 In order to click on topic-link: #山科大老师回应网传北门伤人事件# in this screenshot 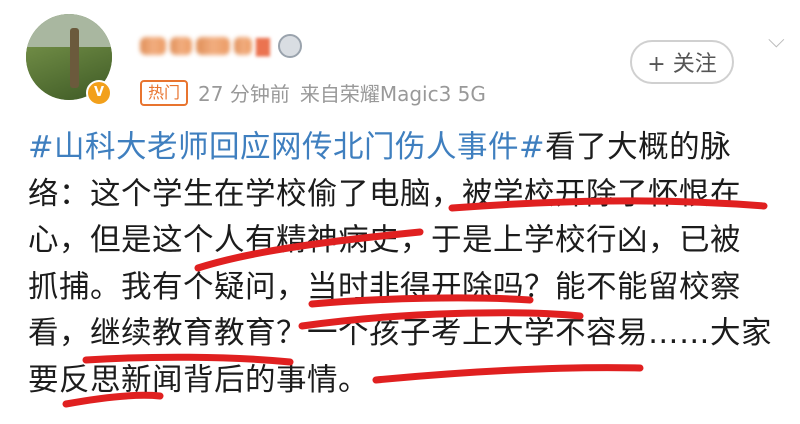, I will do `click(286, 147)`.